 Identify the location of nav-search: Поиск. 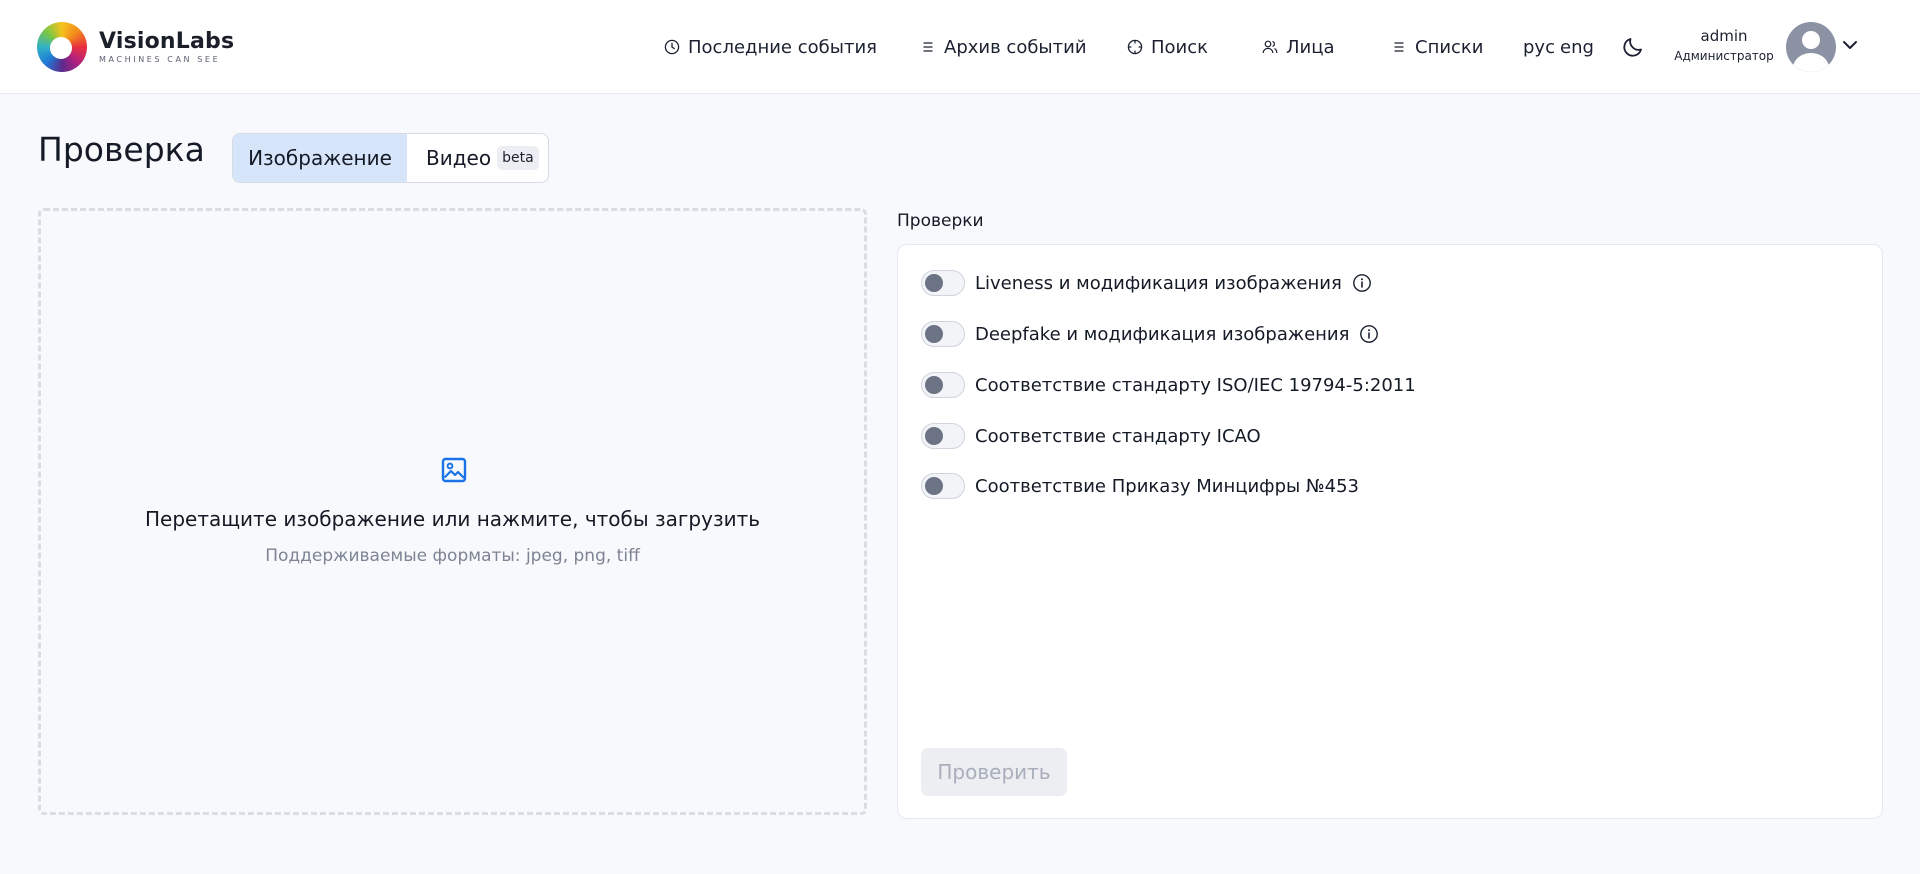
(1167, 47).